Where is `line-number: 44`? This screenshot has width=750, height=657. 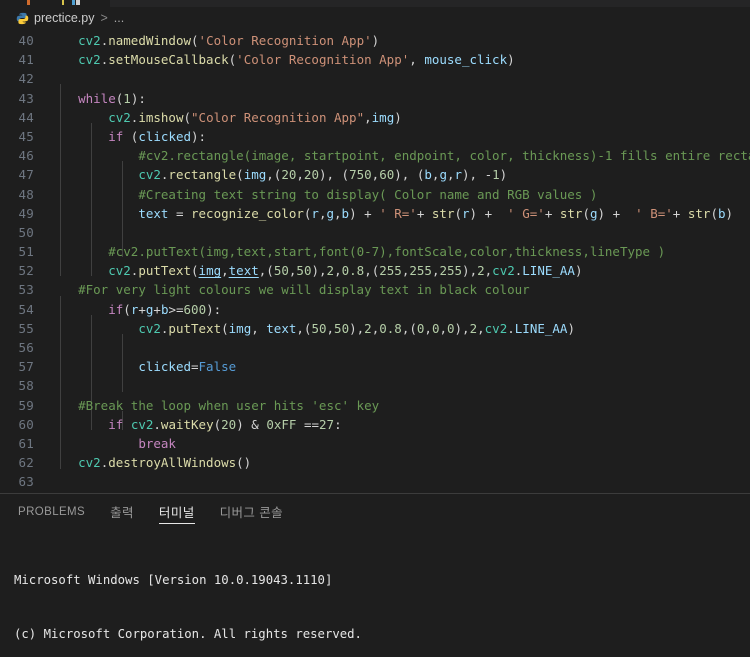
line-number: 44 is located at coordinates (26, 117).